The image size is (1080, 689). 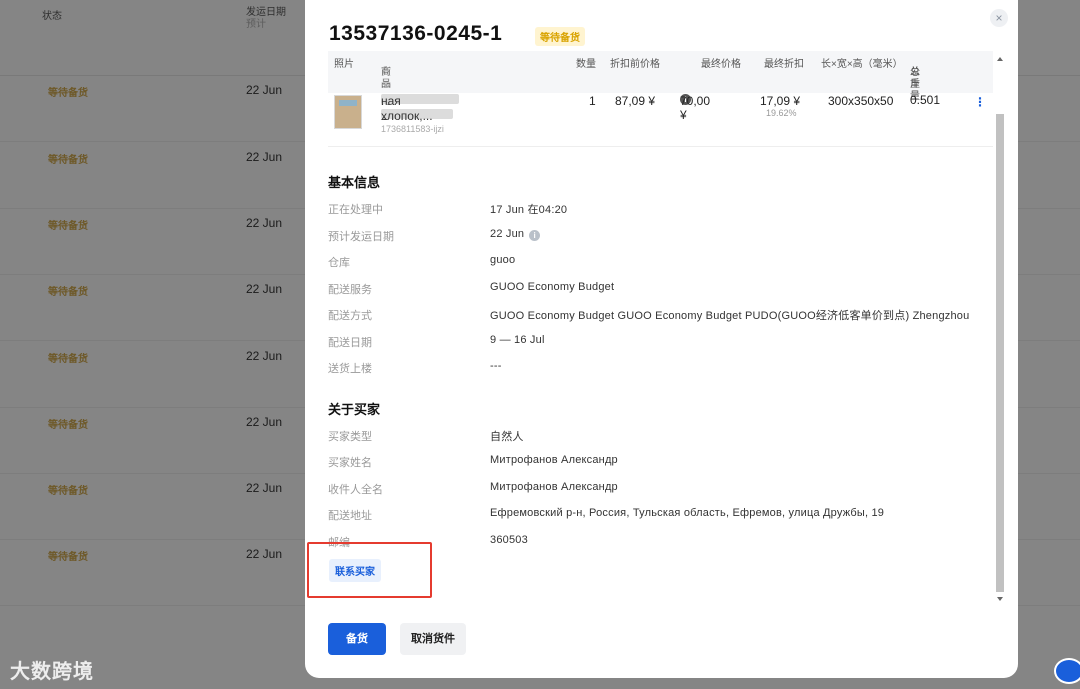 I want to click on field-warehouse: 仓库 guoo, so click(x=663, y=261).